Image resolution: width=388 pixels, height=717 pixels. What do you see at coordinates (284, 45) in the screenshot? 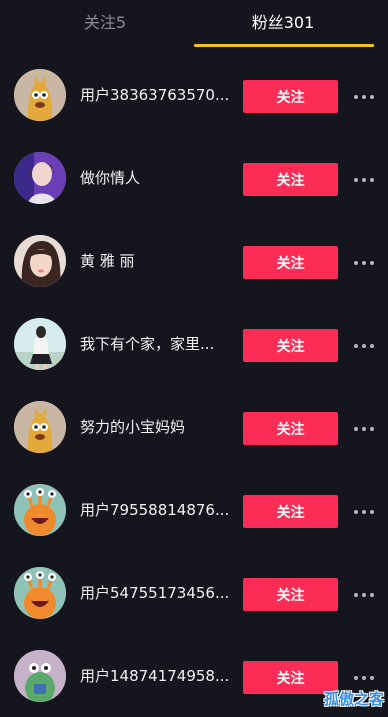
I see `active-tab-indicator` at bounding box center [284, 45].